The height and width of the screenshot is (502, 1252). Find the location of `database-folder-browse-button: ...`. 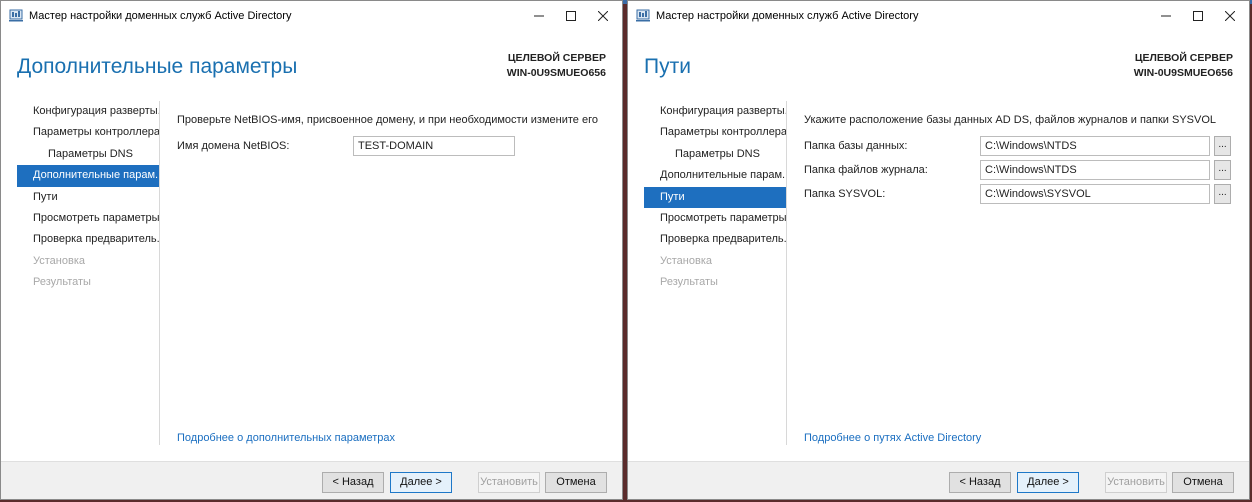

database-folder-browse-button: ... is located at coordinates (1222, 146).